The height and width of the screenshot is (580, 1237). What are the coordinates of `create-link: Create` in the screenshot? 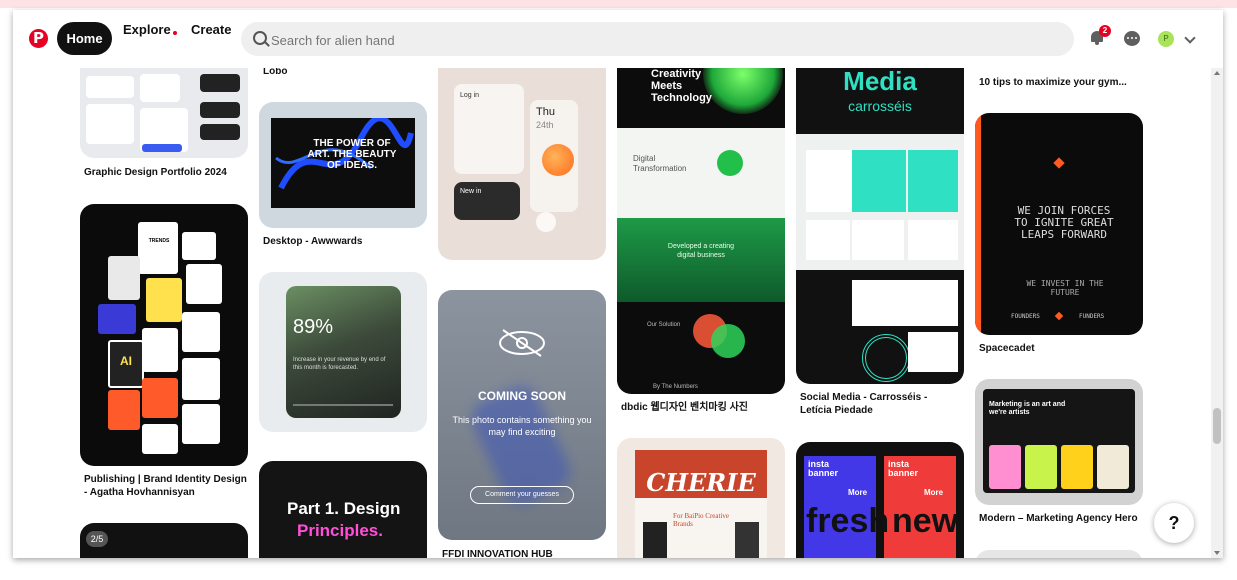 It's located at (211, 38).